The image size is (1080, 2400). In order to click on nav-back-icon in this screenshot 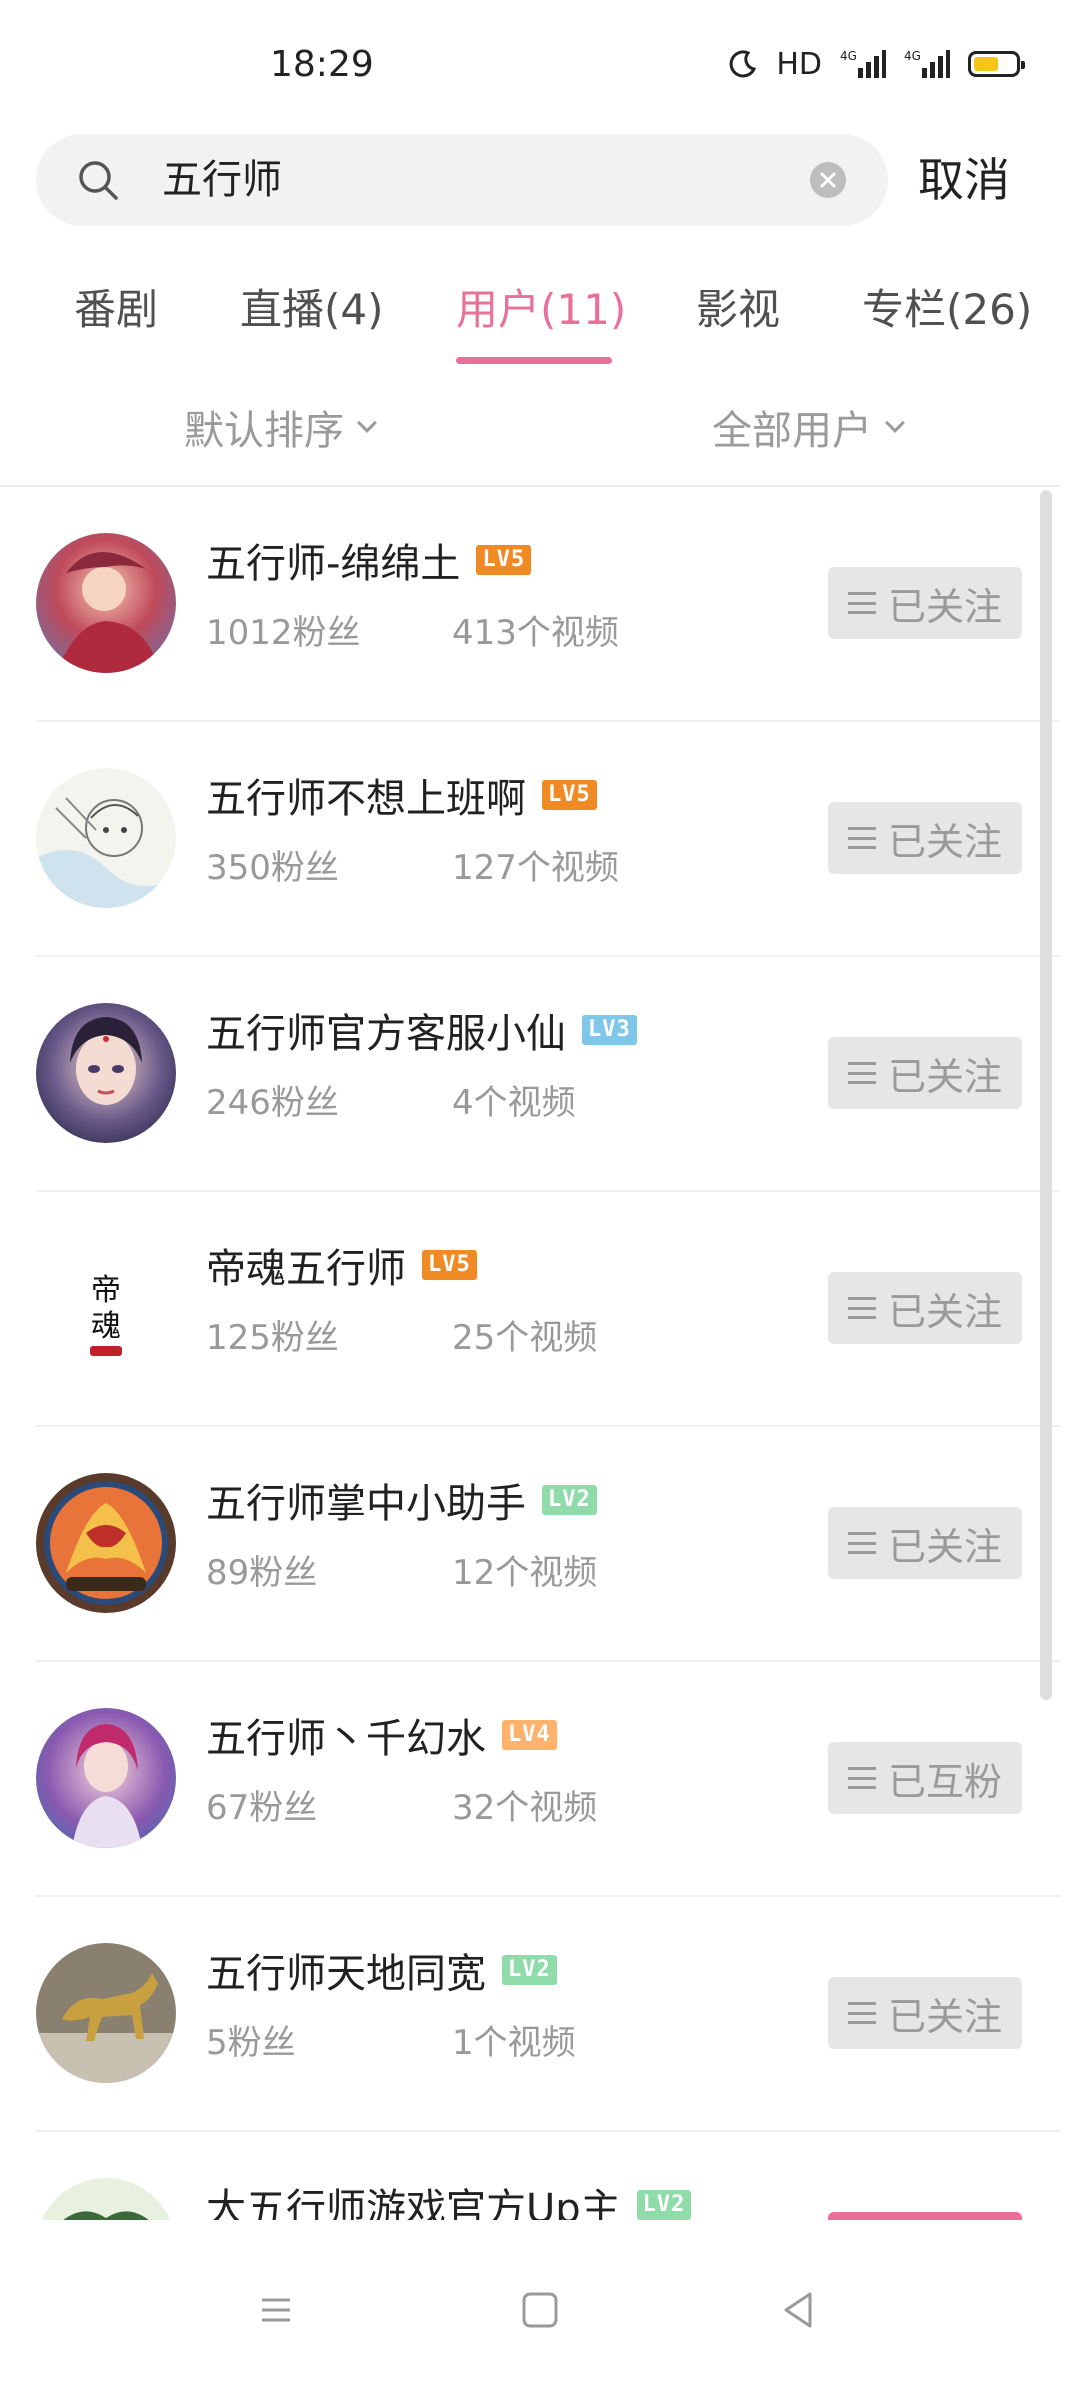, I will do `click(798, 2310)`.